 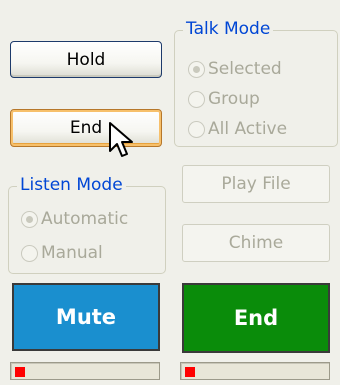 I want to click on talk-level-meter, so click(x=255, y=371).